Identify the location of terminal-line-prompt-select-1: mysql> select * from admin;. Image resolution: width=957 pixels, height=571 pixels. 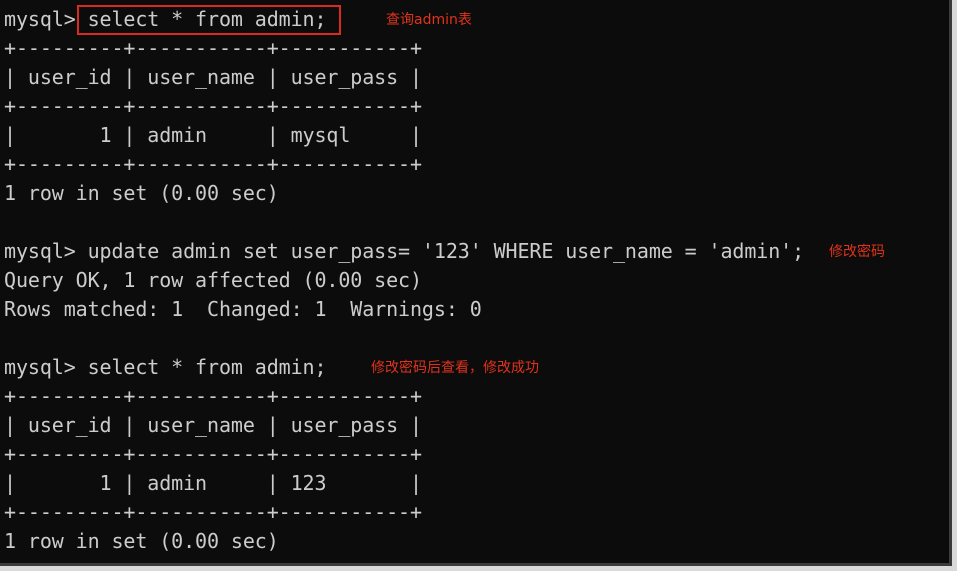
(165, 19).